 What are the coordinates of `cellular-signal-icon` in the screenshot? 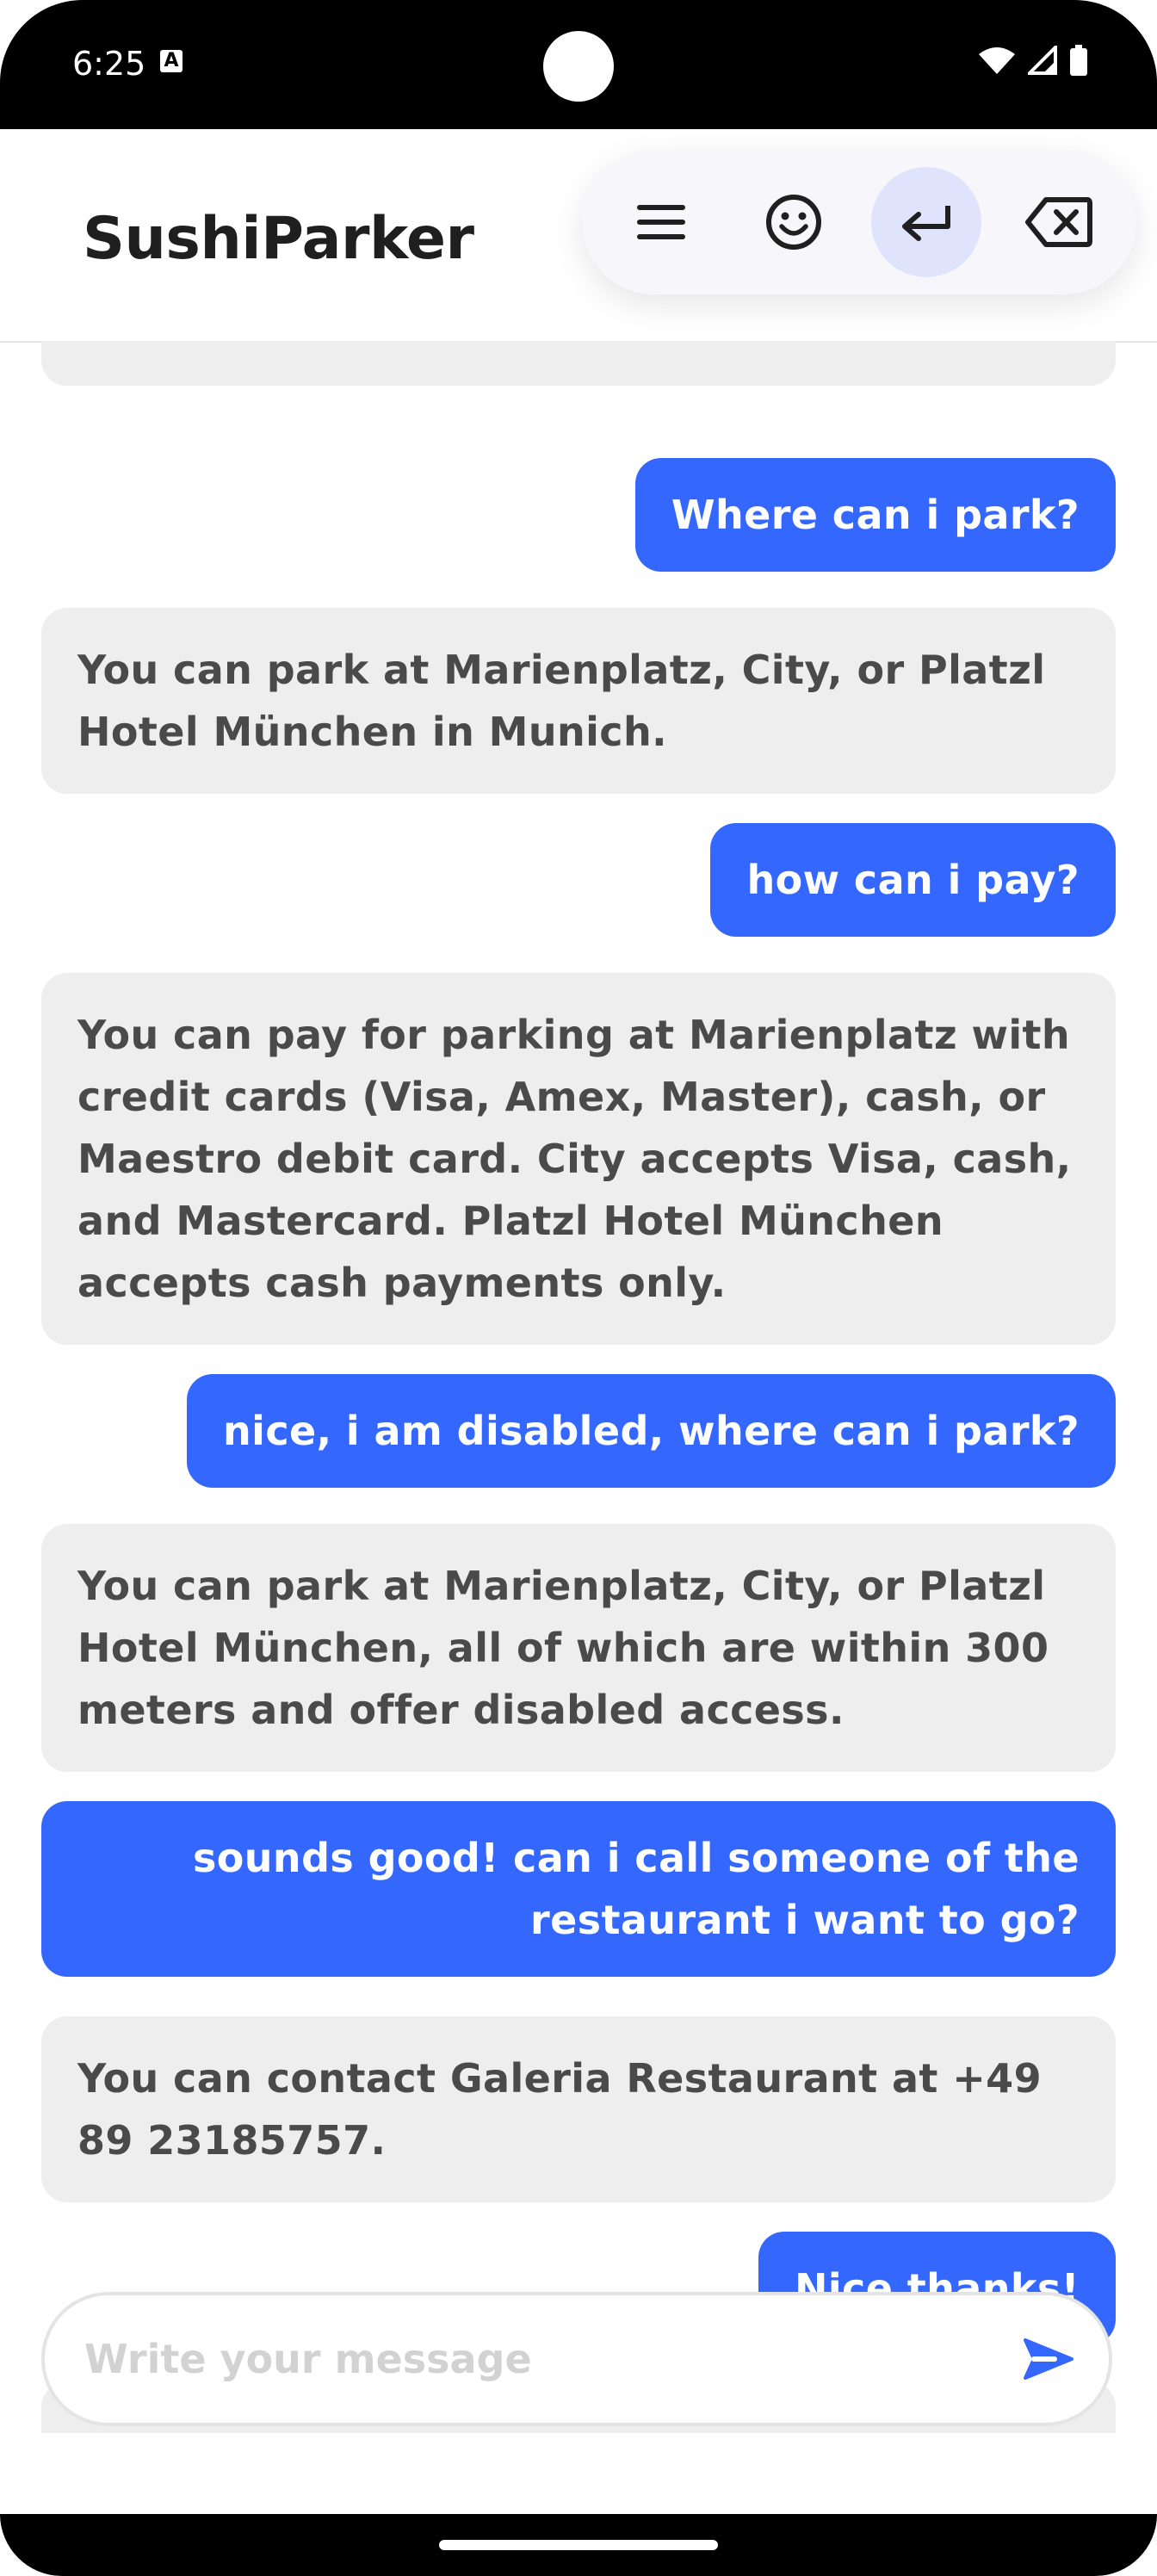 It's located at (1043, 61).